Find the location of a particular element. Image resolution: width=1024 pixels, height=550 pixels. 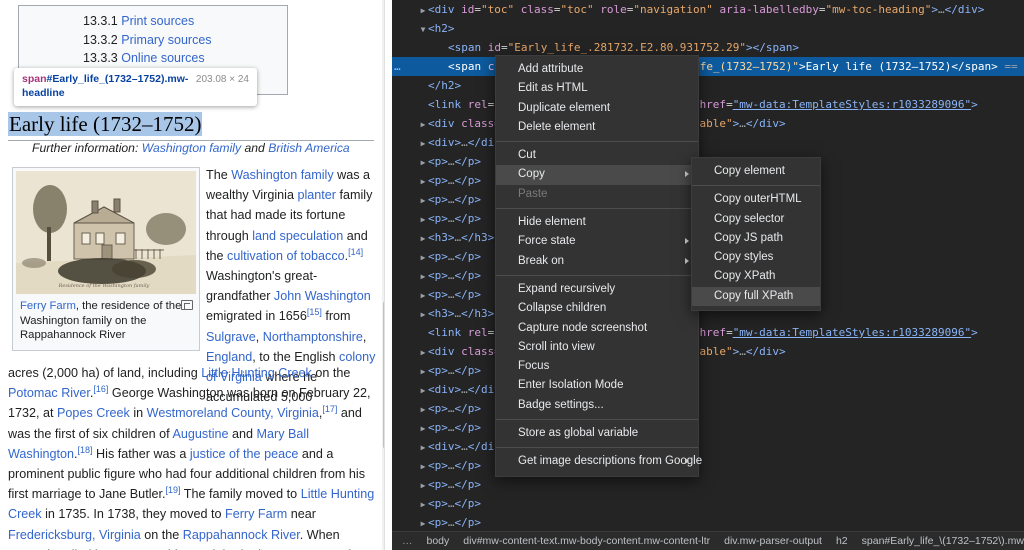

menu-item: Duplicate element is located at coordinates (597, 108).